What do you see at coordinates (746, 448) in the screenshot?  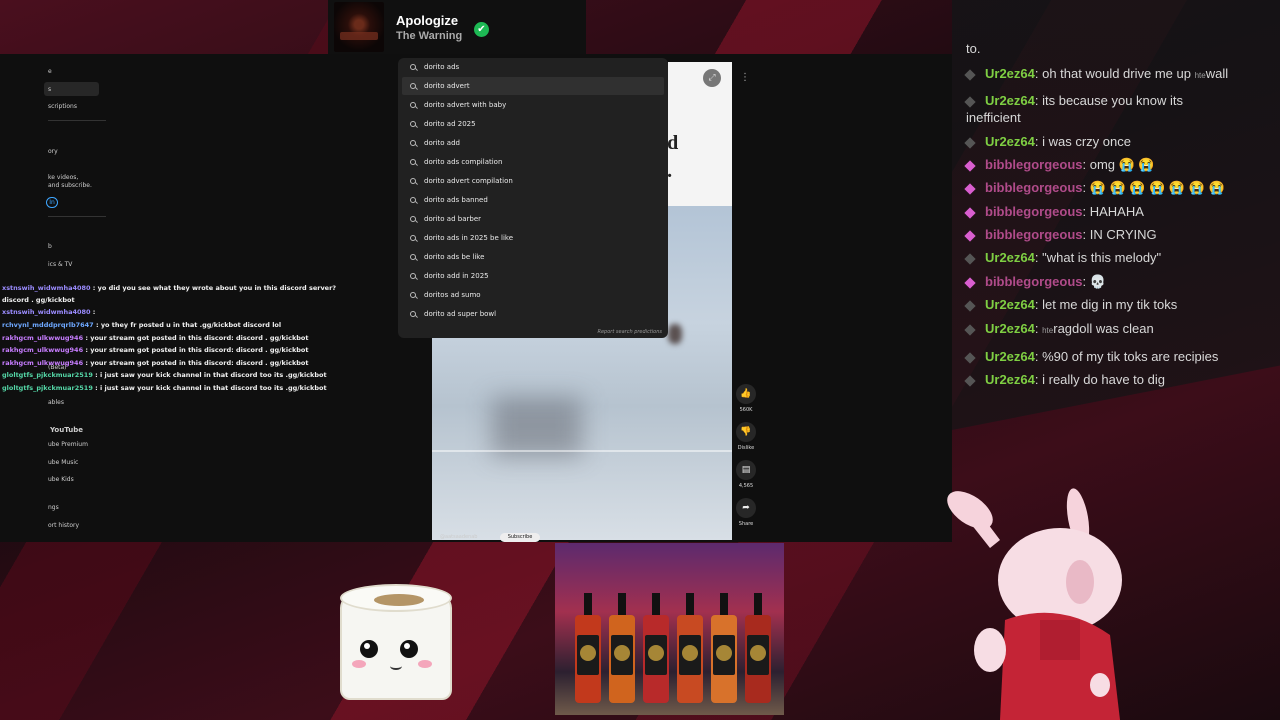 I see `dislike-label: Dislike` at bounding box center [746, 448].